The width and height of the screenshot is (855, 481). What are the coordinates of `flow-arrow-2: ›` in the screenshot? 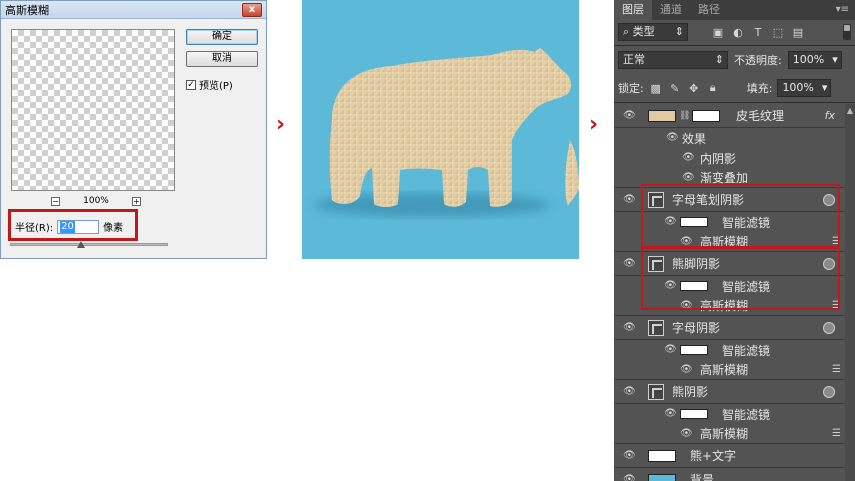 It's located at (594, 124).